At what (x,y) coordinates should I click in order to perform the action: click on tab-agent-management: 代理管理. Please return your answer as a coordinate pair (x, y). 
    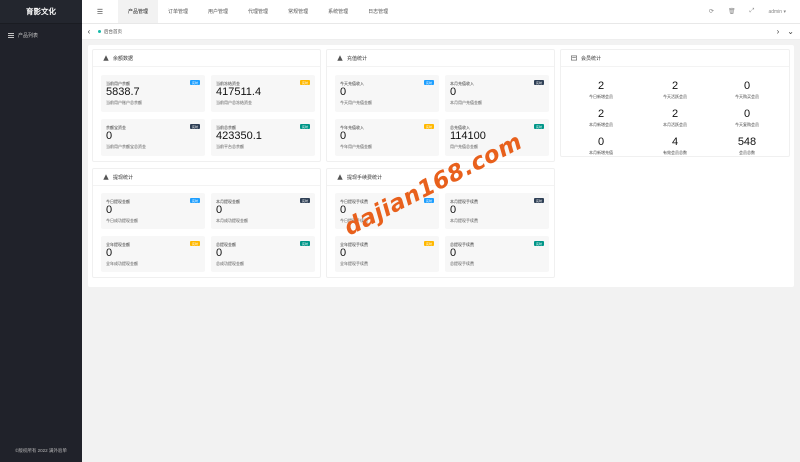
    Looking at the image, I should click on (258, 11).